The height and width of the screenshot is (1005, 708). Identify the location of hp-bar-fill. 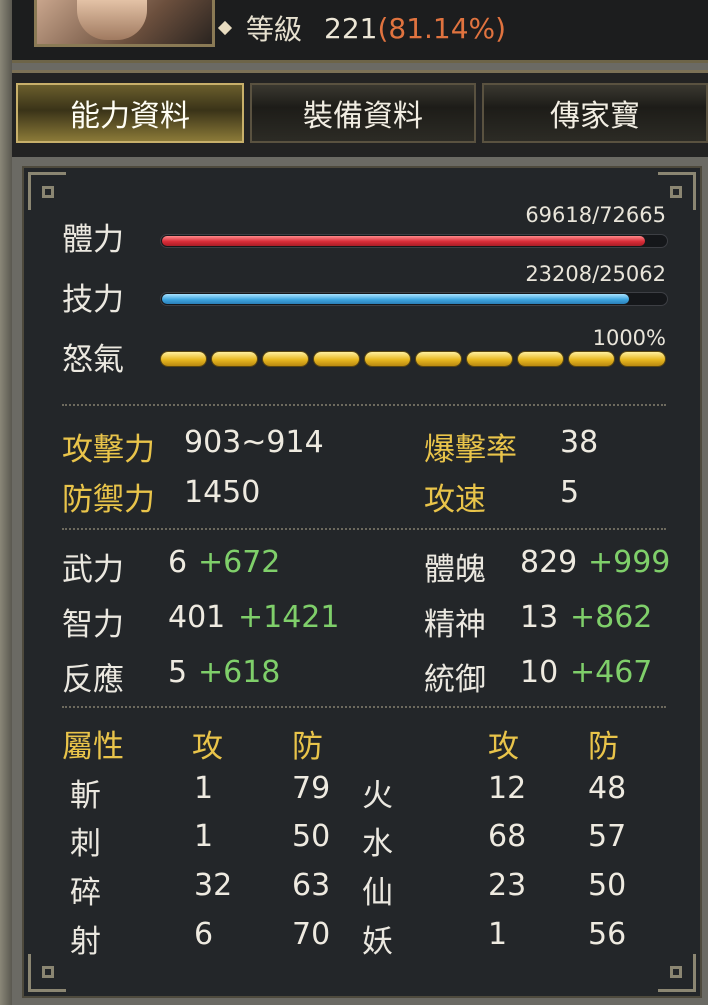
(403, 241).